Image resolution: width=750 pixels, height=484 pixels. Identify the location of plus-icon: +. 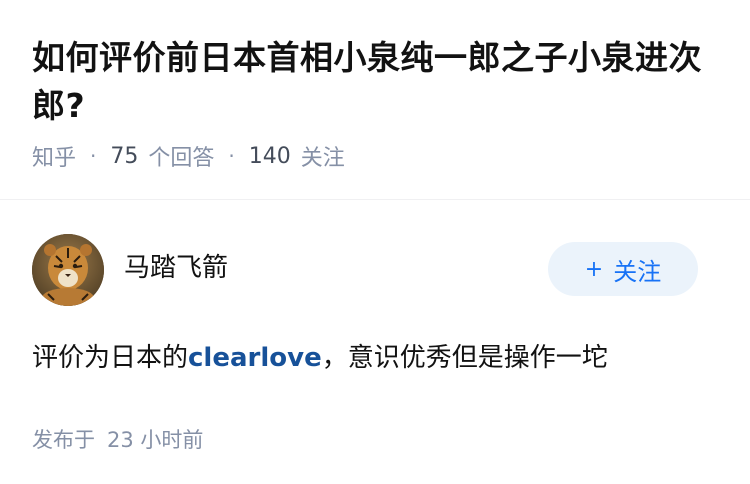
(594, 269).